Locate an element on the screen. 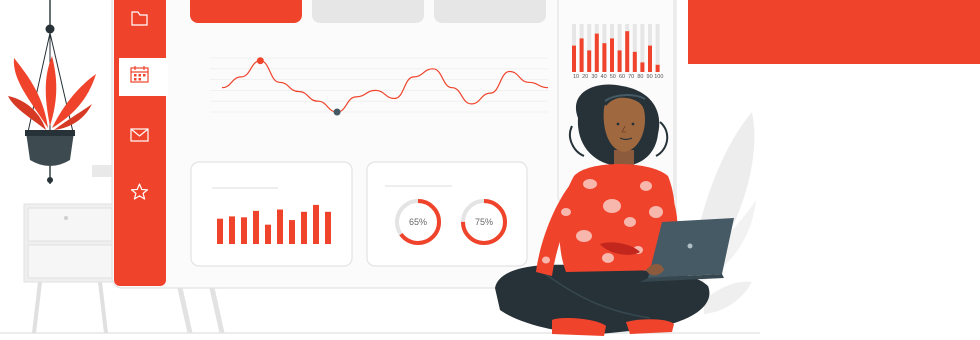  donut-card: 65% 75% is located at coordinates (447, 214).